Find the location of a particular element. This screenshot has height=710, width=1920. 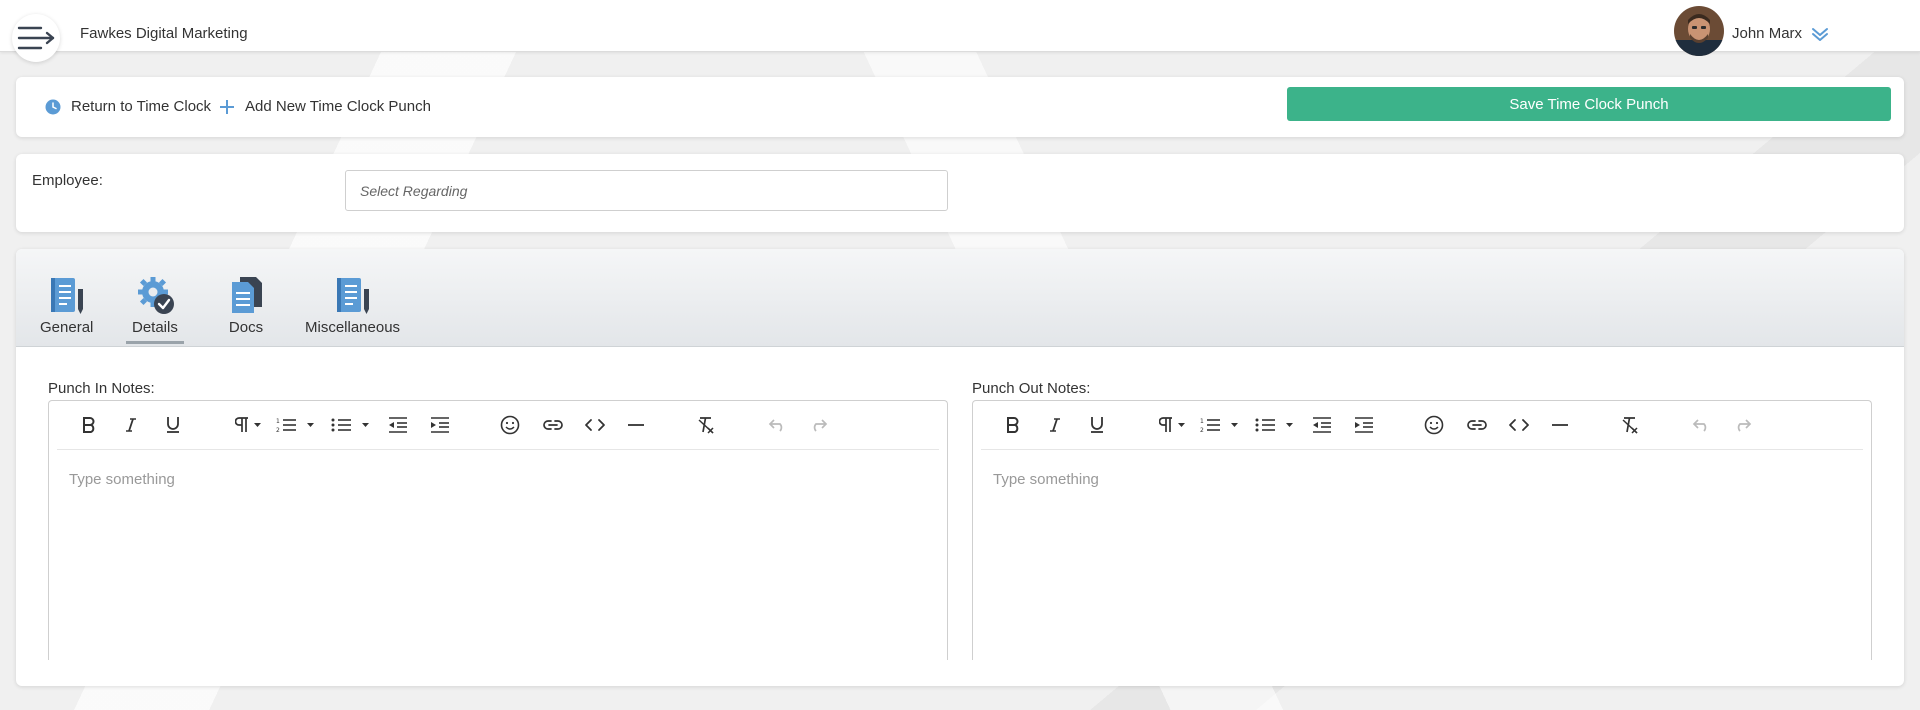

tab-docs-label: Docs is located at coordinates (246, 327).